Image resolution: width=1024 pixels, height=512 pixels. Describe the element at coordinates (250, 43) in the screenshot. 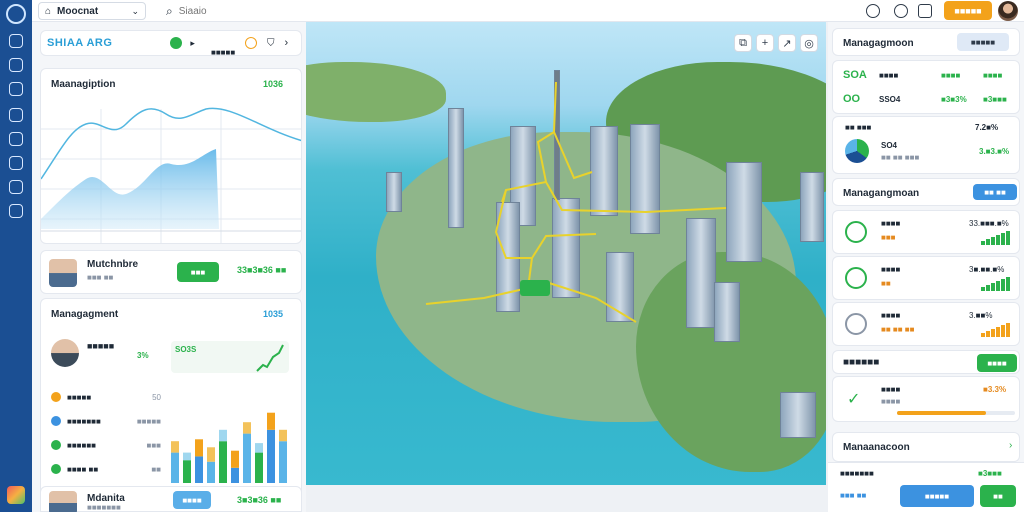

I see `timer-icon` at that location.